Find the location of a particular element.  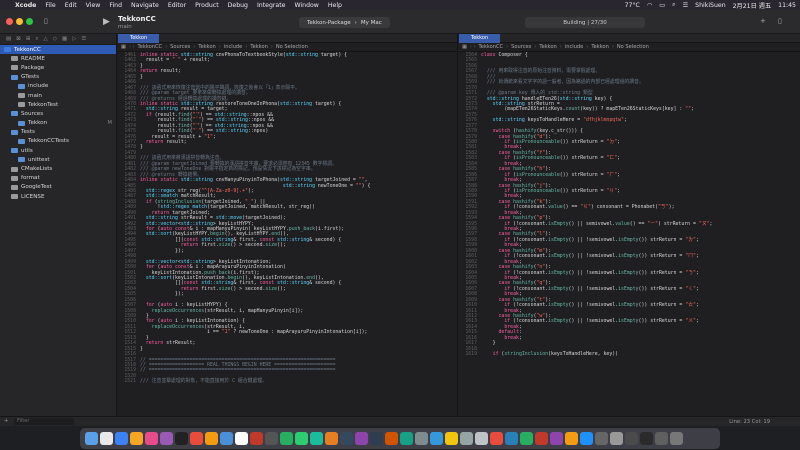

test-icon: ◇ is located at coordinates (55, 39).